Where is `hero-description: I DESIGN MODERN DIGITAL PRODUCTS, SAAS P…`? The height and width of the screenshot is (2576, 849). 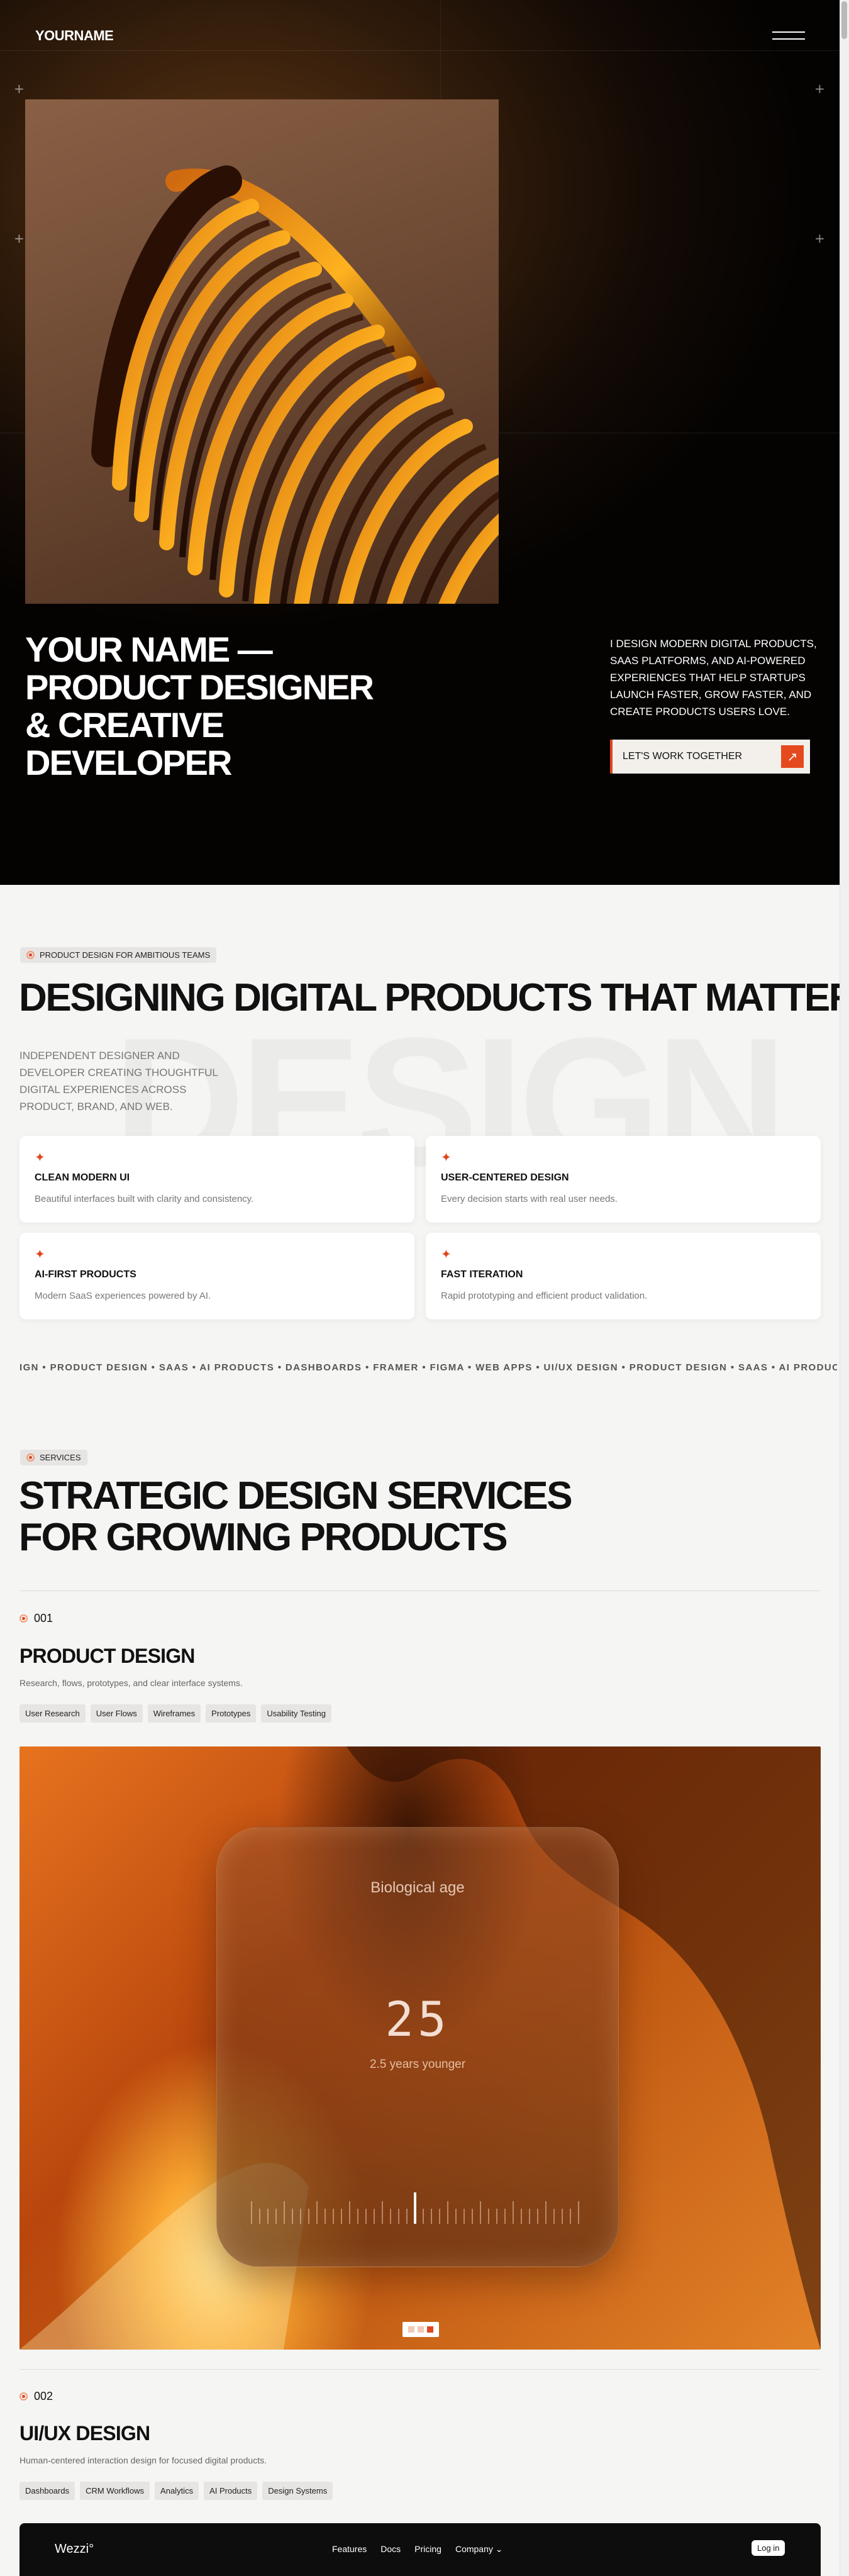 hero-description: I DESIGN MODERN DIGITAL PRODUCTS, SAAS P… is located at coordinates (714, 678).